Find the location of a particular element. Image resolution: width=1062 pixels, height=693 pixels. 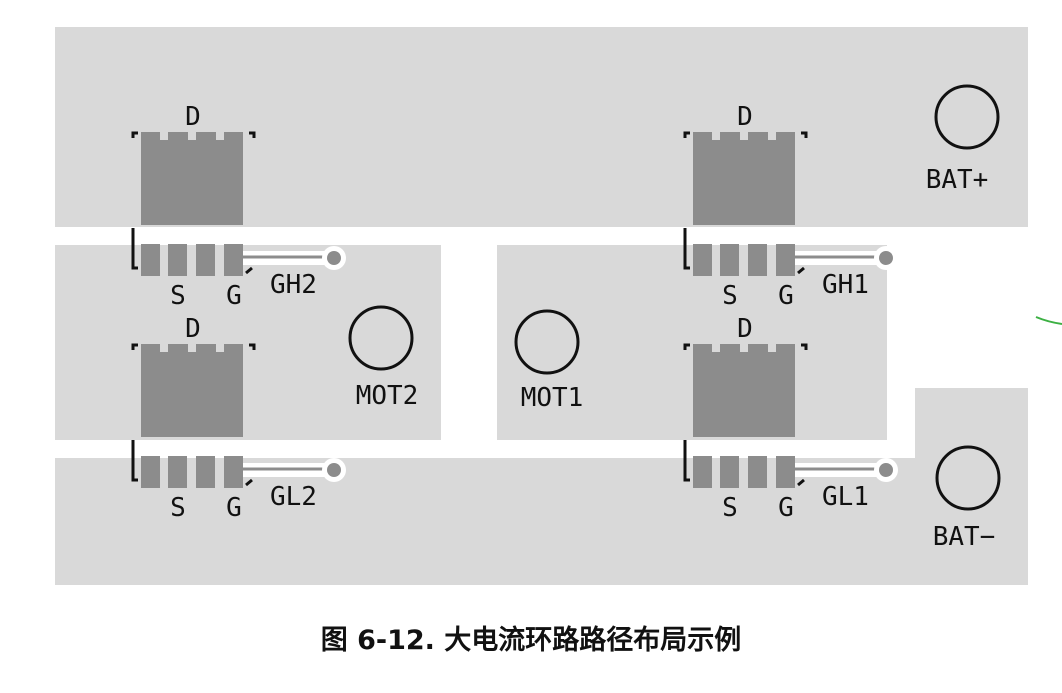

figure-caption: 图 6-12. 大电流环路路径布局示例 is located at coordinates (531, 640).